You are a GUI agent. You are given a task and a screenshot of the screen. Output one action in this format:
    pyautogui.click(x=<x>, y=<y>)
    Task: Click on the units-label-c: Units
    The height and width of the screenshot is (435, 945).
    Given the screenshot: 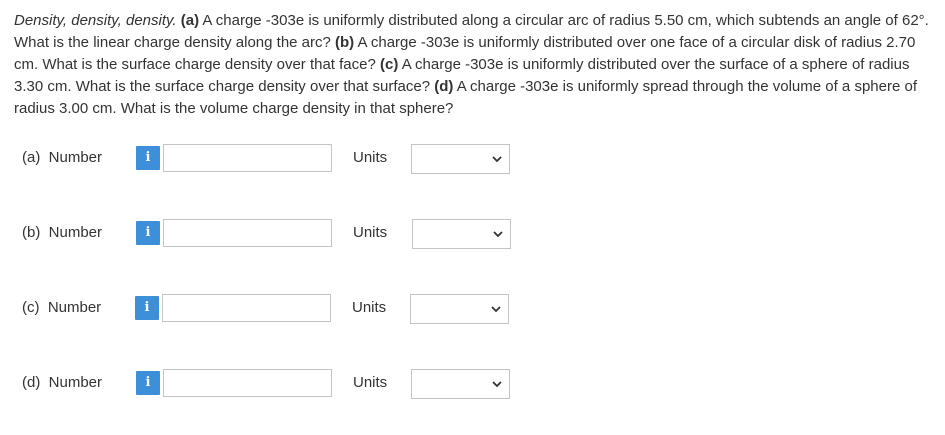 What is the action you would take?
    pyautogui.click(x=369, y=307)
    